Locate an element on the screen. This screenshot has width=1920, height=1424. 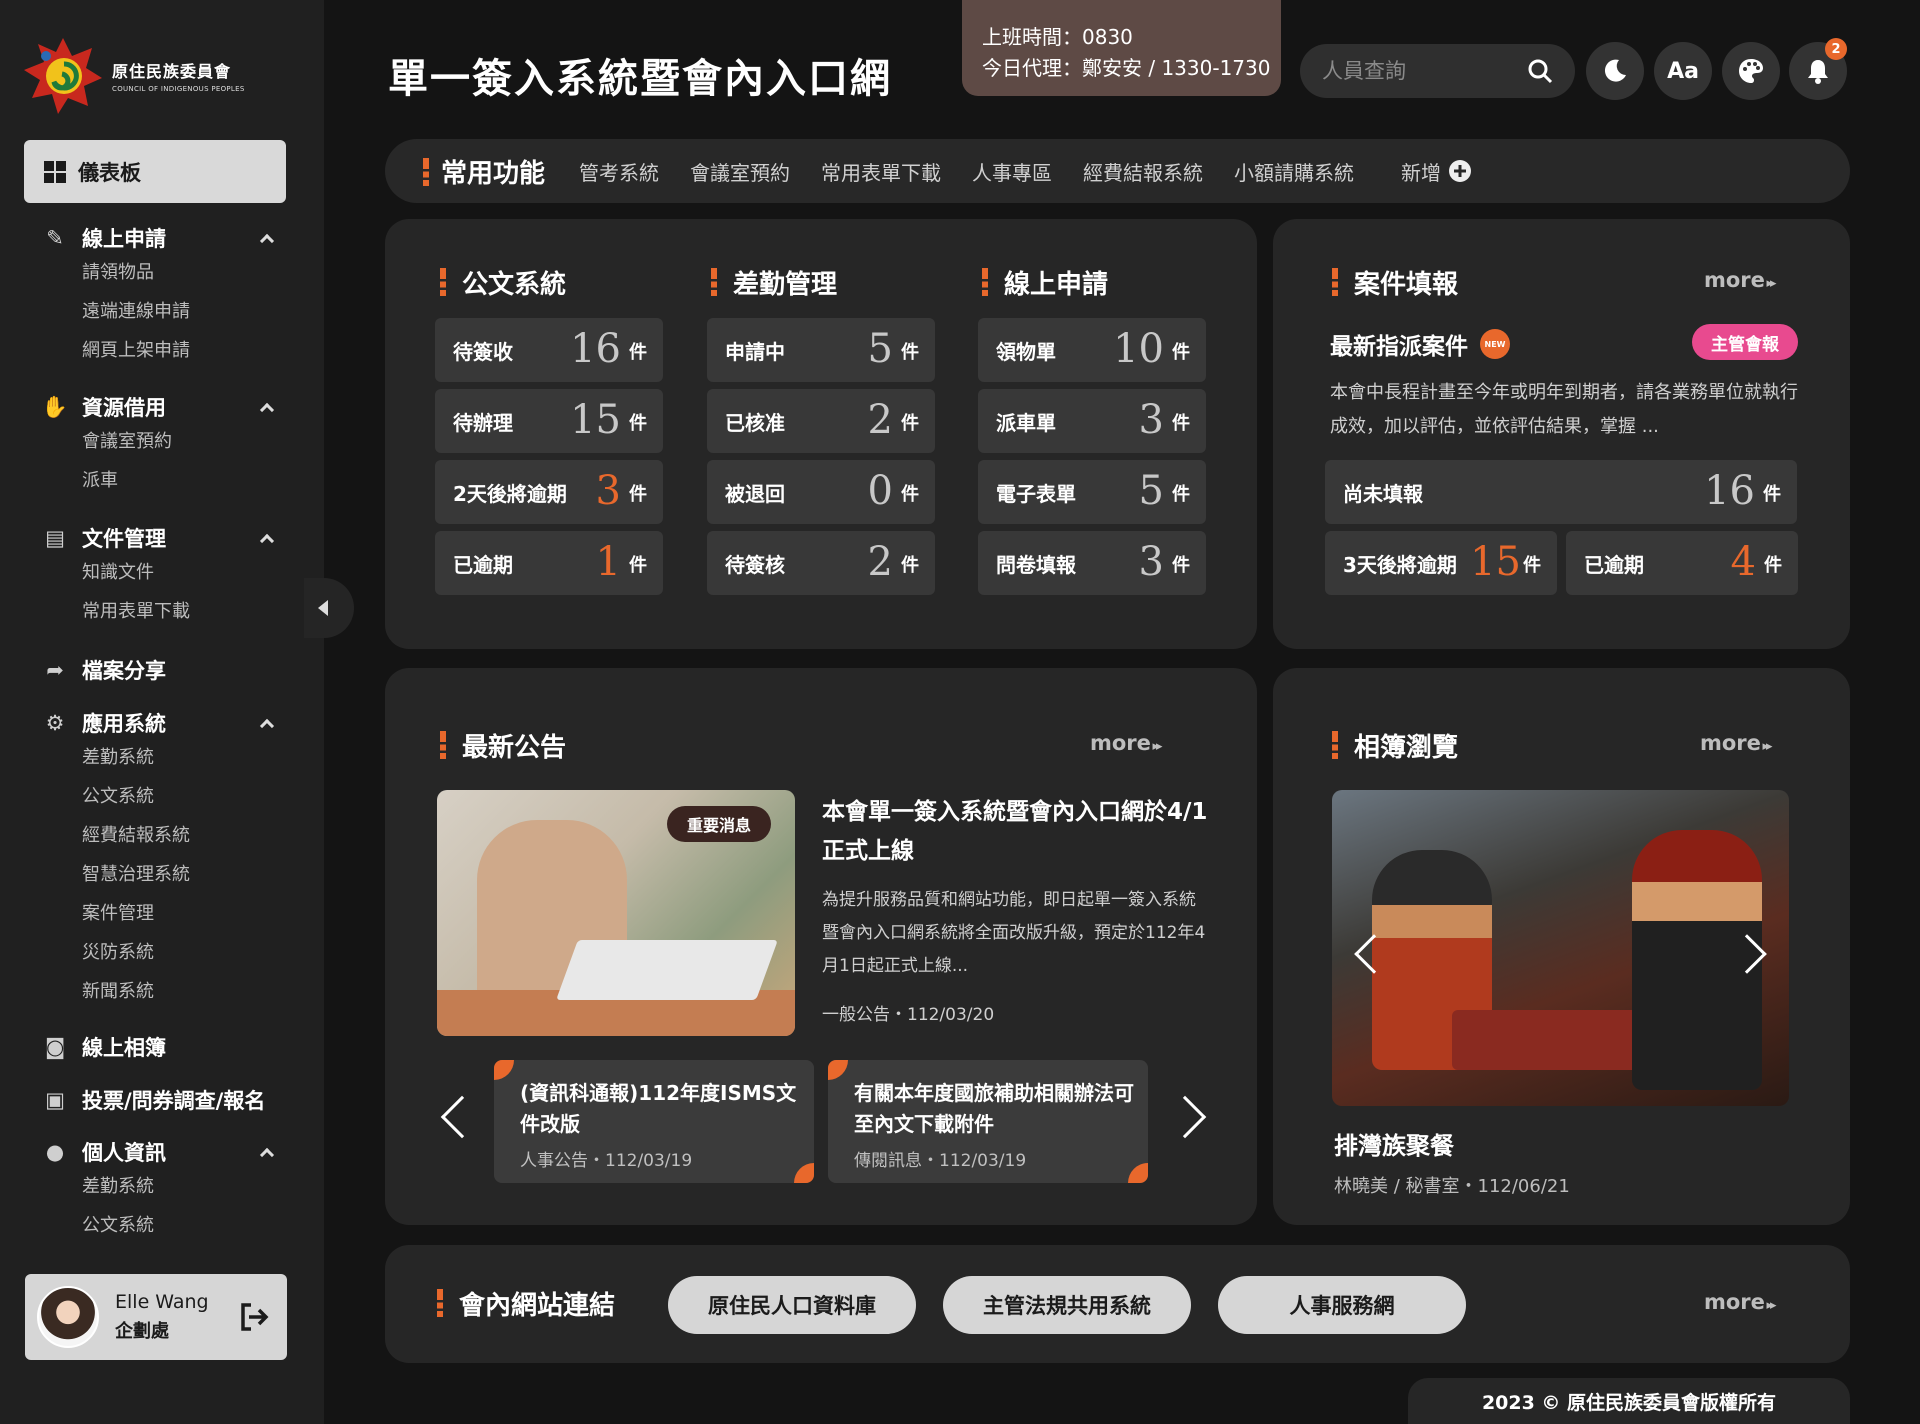
stat-card: 待簽收 16 件 is located at coordinates (549, 350).